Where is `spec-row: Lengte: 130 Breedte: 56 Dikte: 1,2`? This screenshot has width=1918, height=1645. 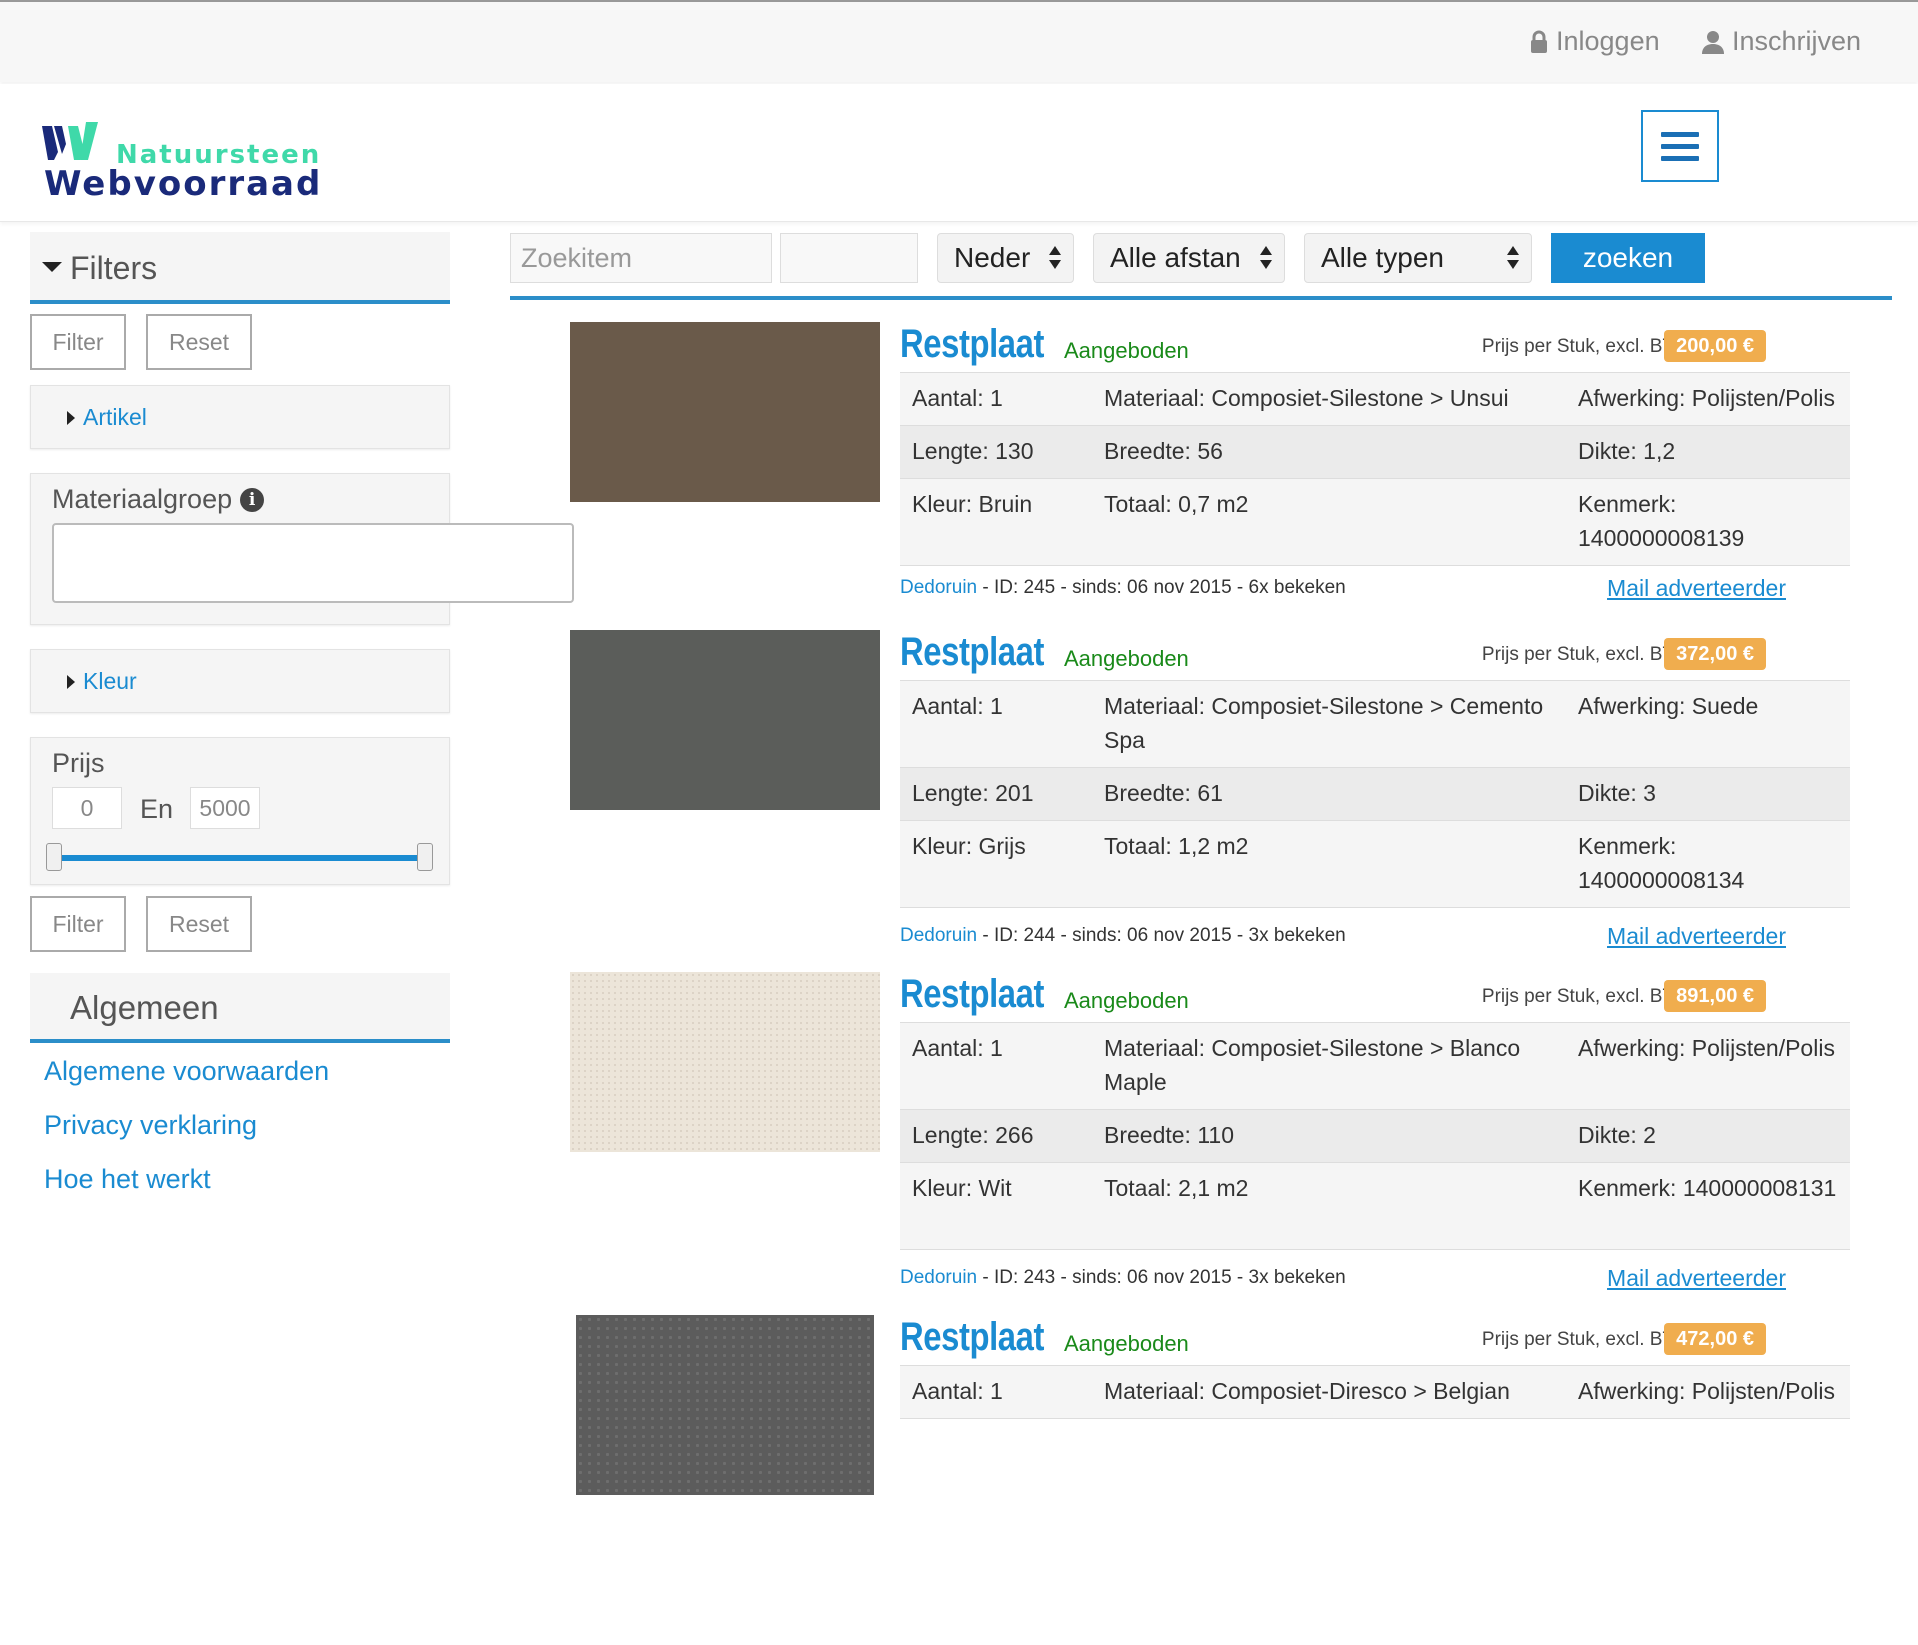 spec-row: Lengte: 130 Breedte: 56 Dikte: 1,2 is located at coordinates (1375, 452).